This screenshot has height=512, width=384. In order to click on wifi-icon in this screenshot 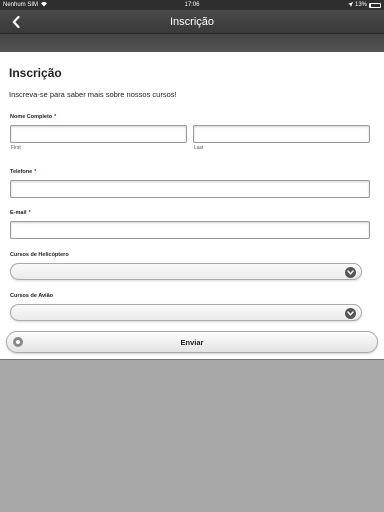, I will do `click(44, 5)`.